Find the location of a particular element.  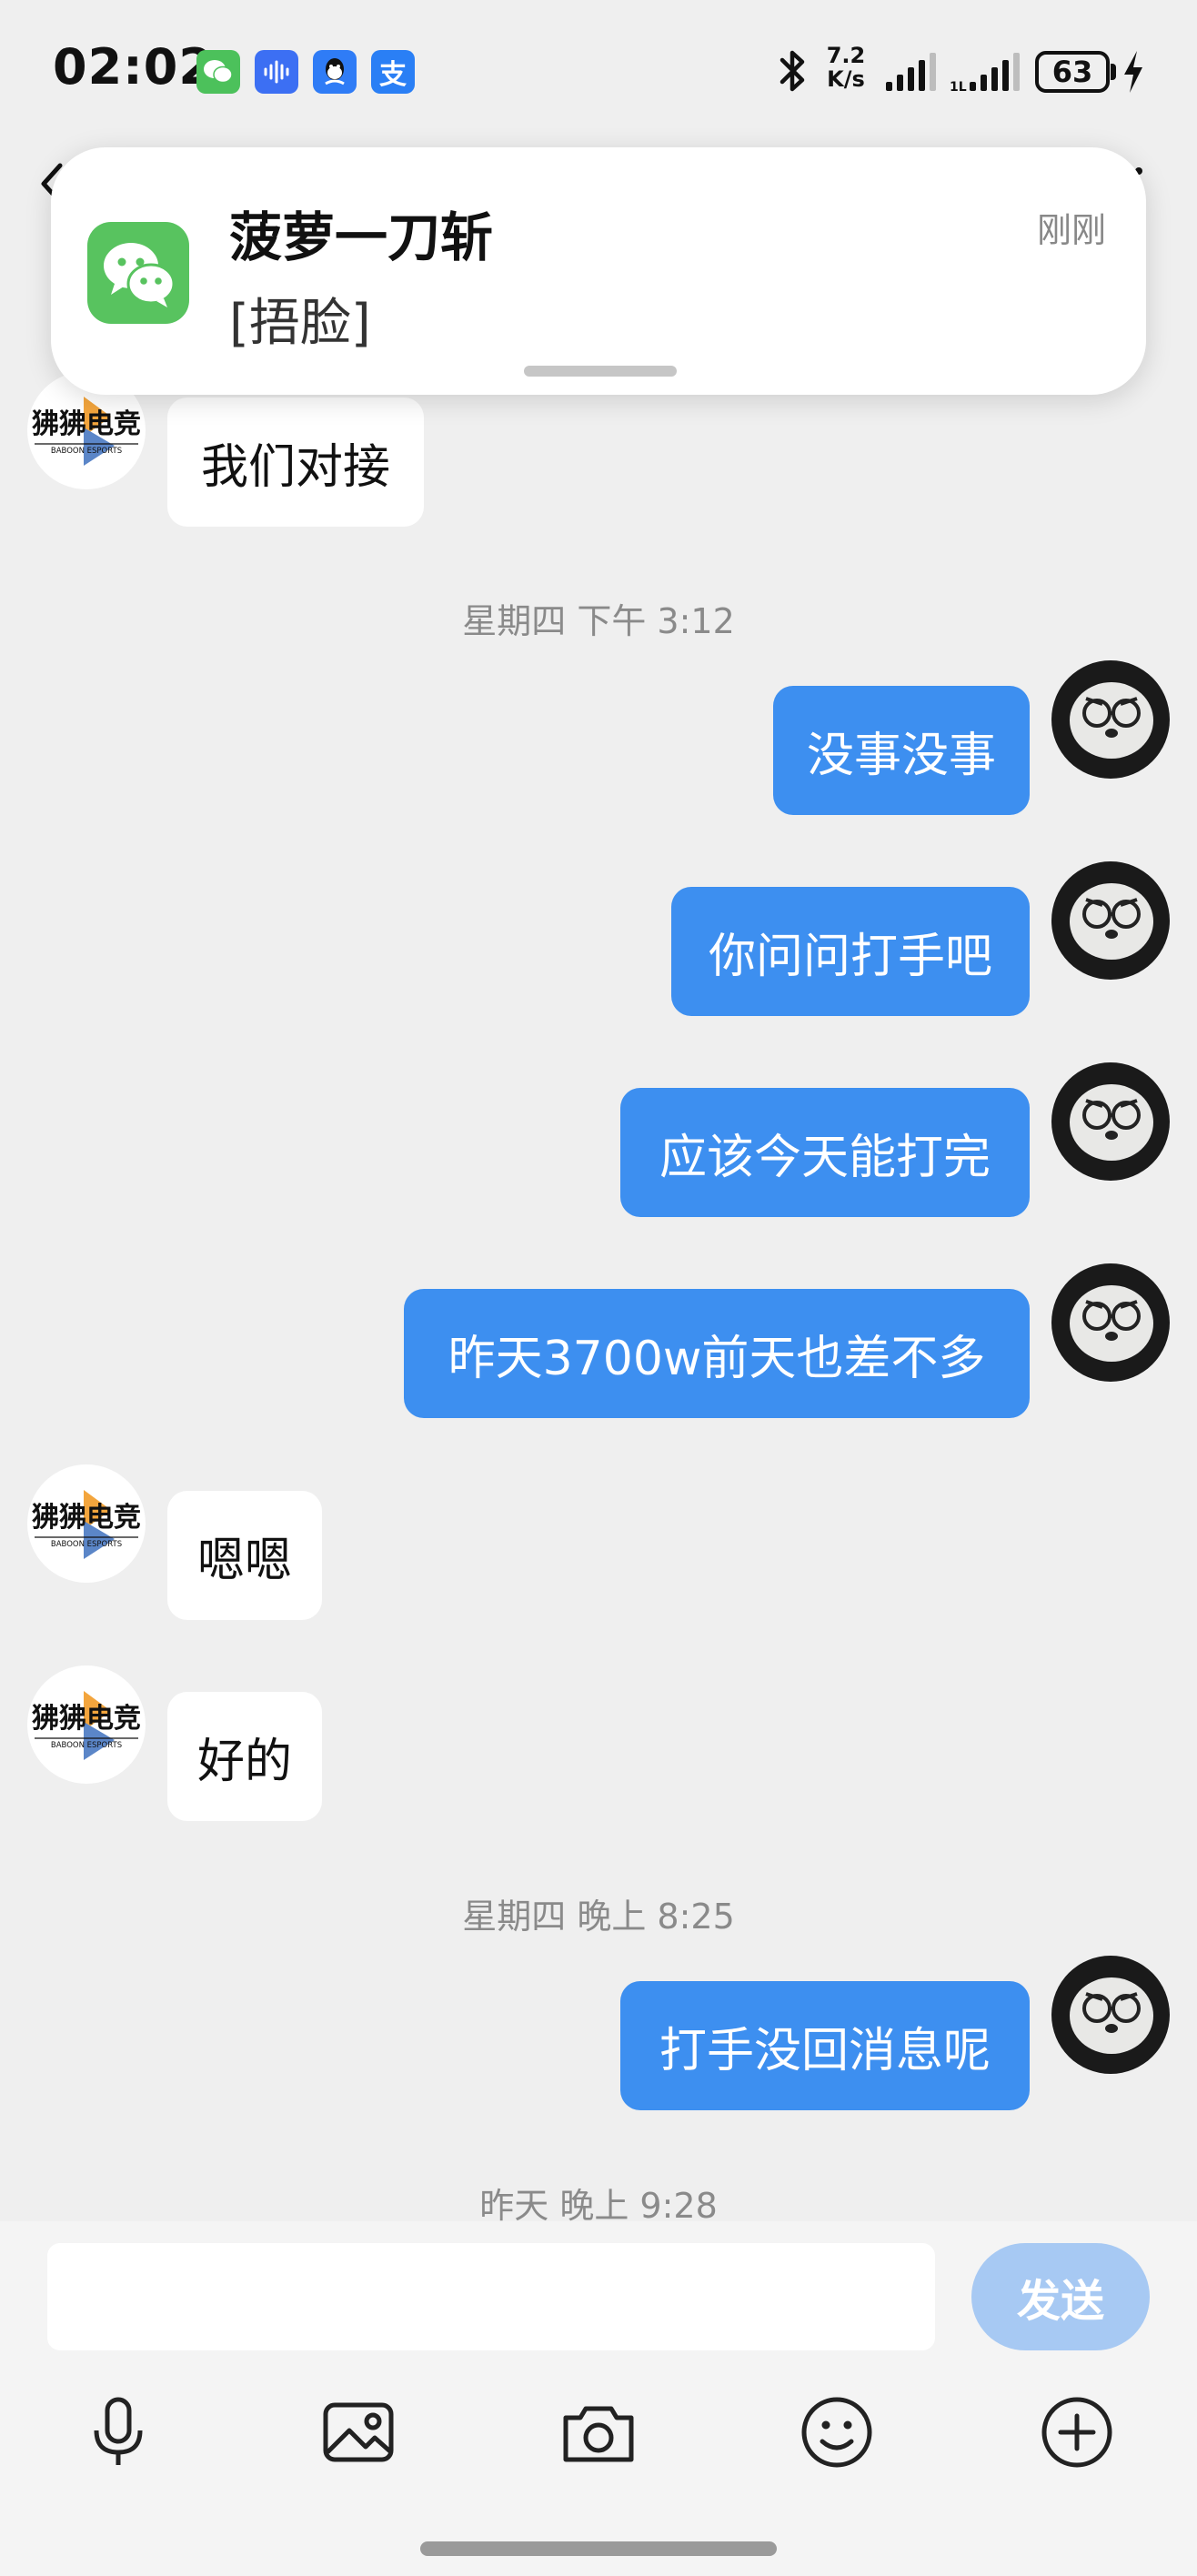

emoji-icon is located at coordinates (836, 2432).